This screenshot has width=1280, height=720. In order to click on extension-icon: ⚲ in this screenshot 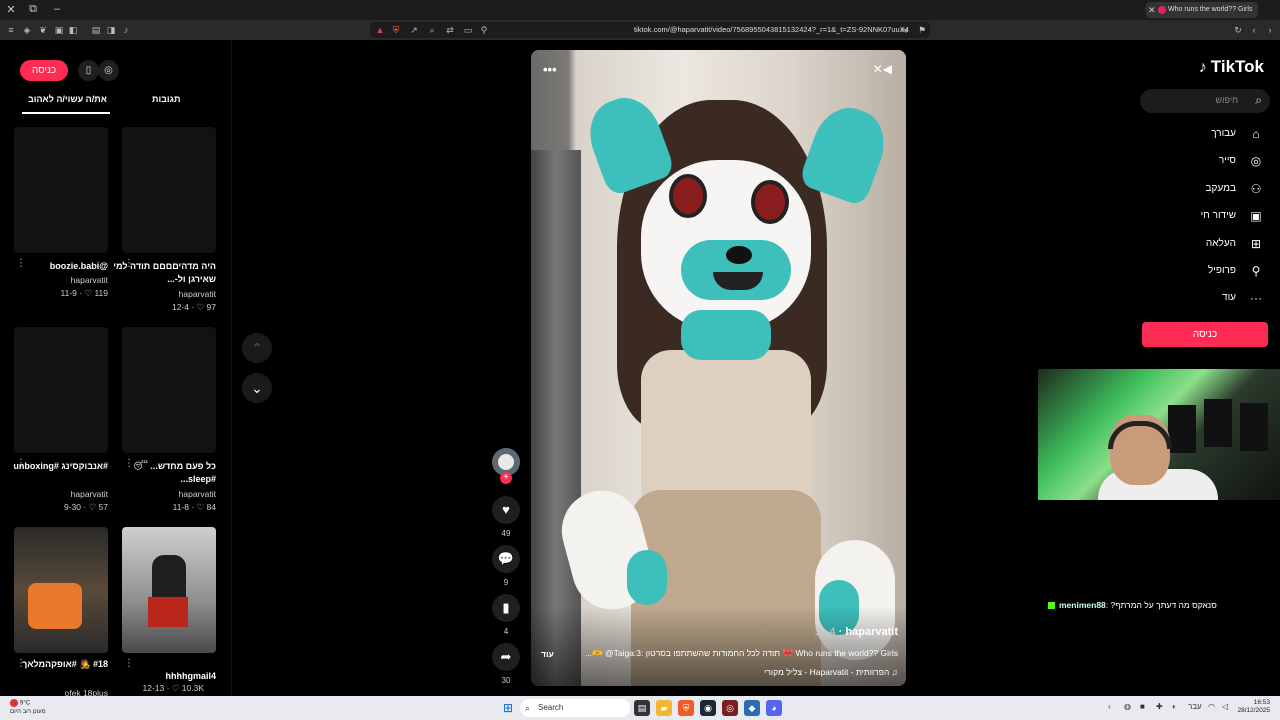, I will do `click(484, 30)`.